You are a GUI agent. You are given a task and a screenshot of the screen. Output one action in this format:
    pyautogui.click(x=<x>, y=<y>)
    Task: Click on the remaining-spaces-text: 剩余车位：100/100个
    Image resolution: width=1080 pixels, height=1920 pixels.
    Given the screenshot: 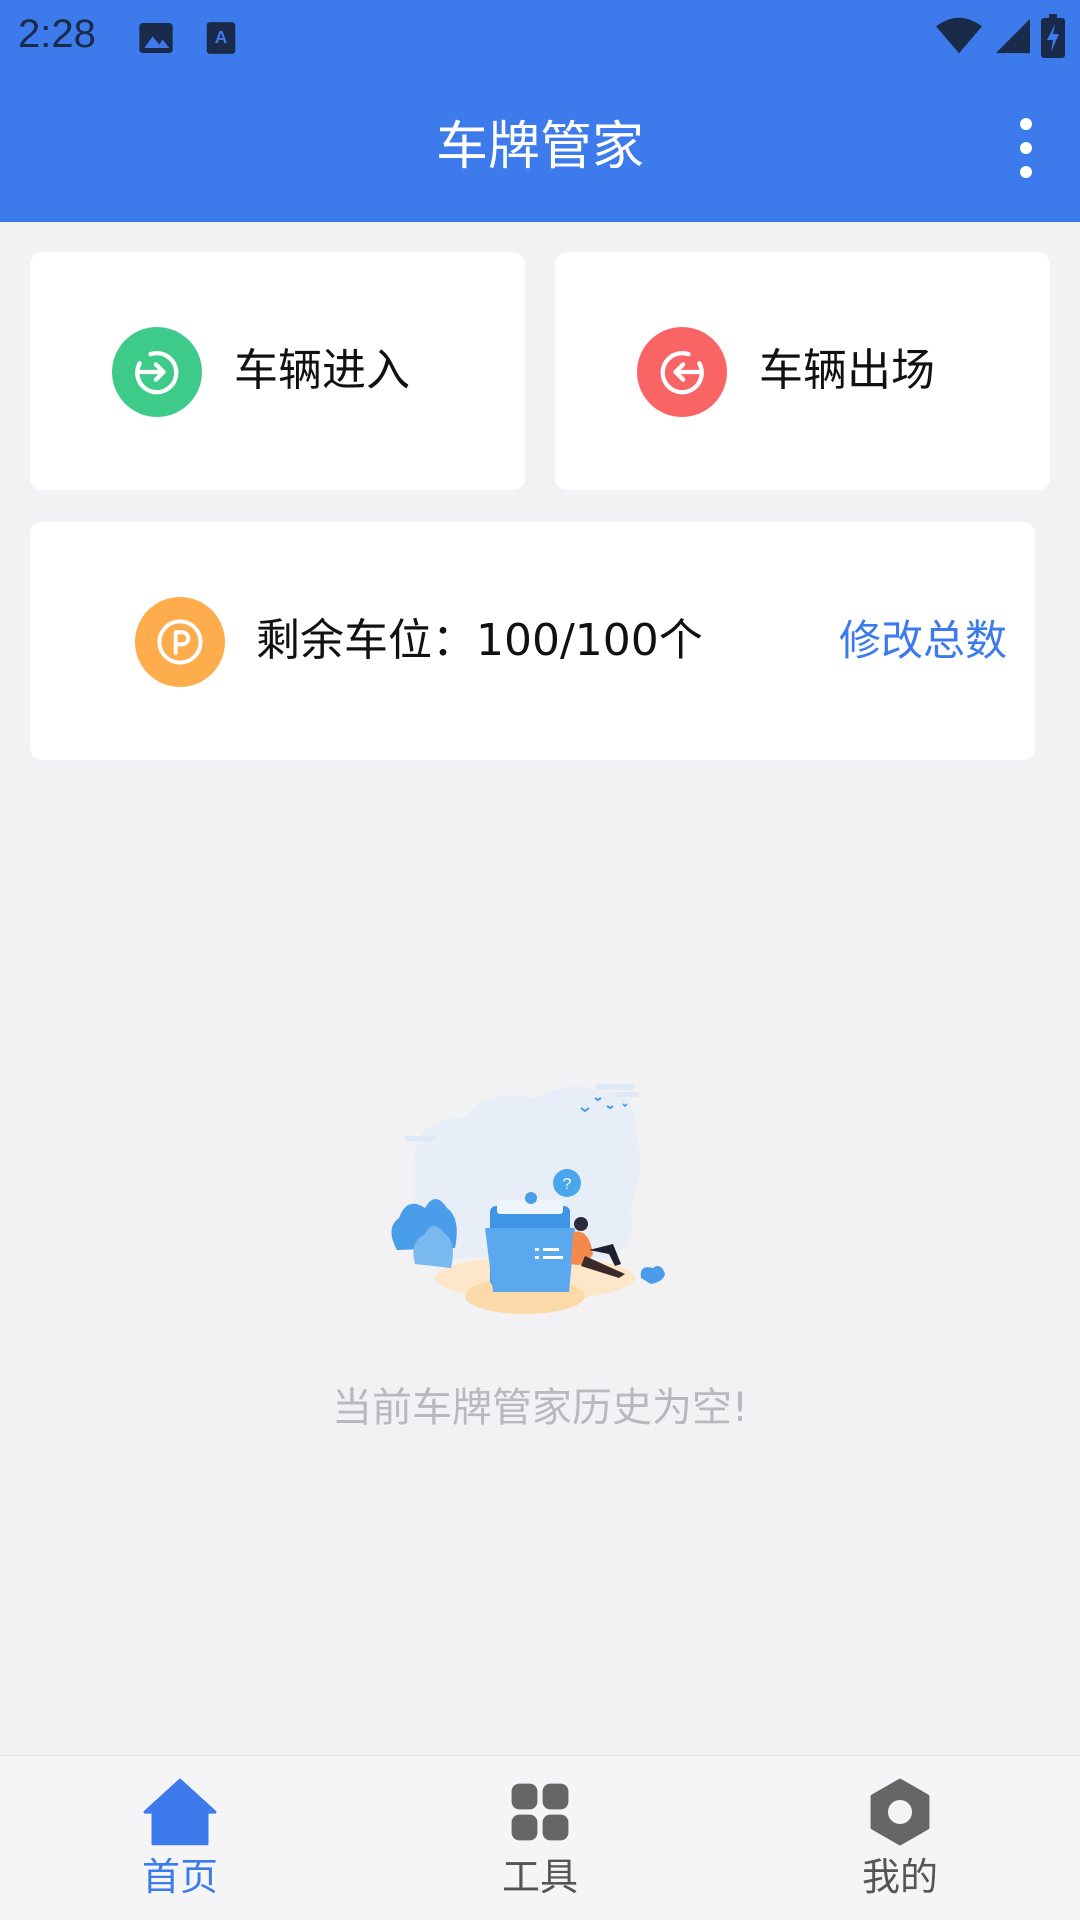 What is the action you would take?
    pyautogui.click(x=479, y=640)
    